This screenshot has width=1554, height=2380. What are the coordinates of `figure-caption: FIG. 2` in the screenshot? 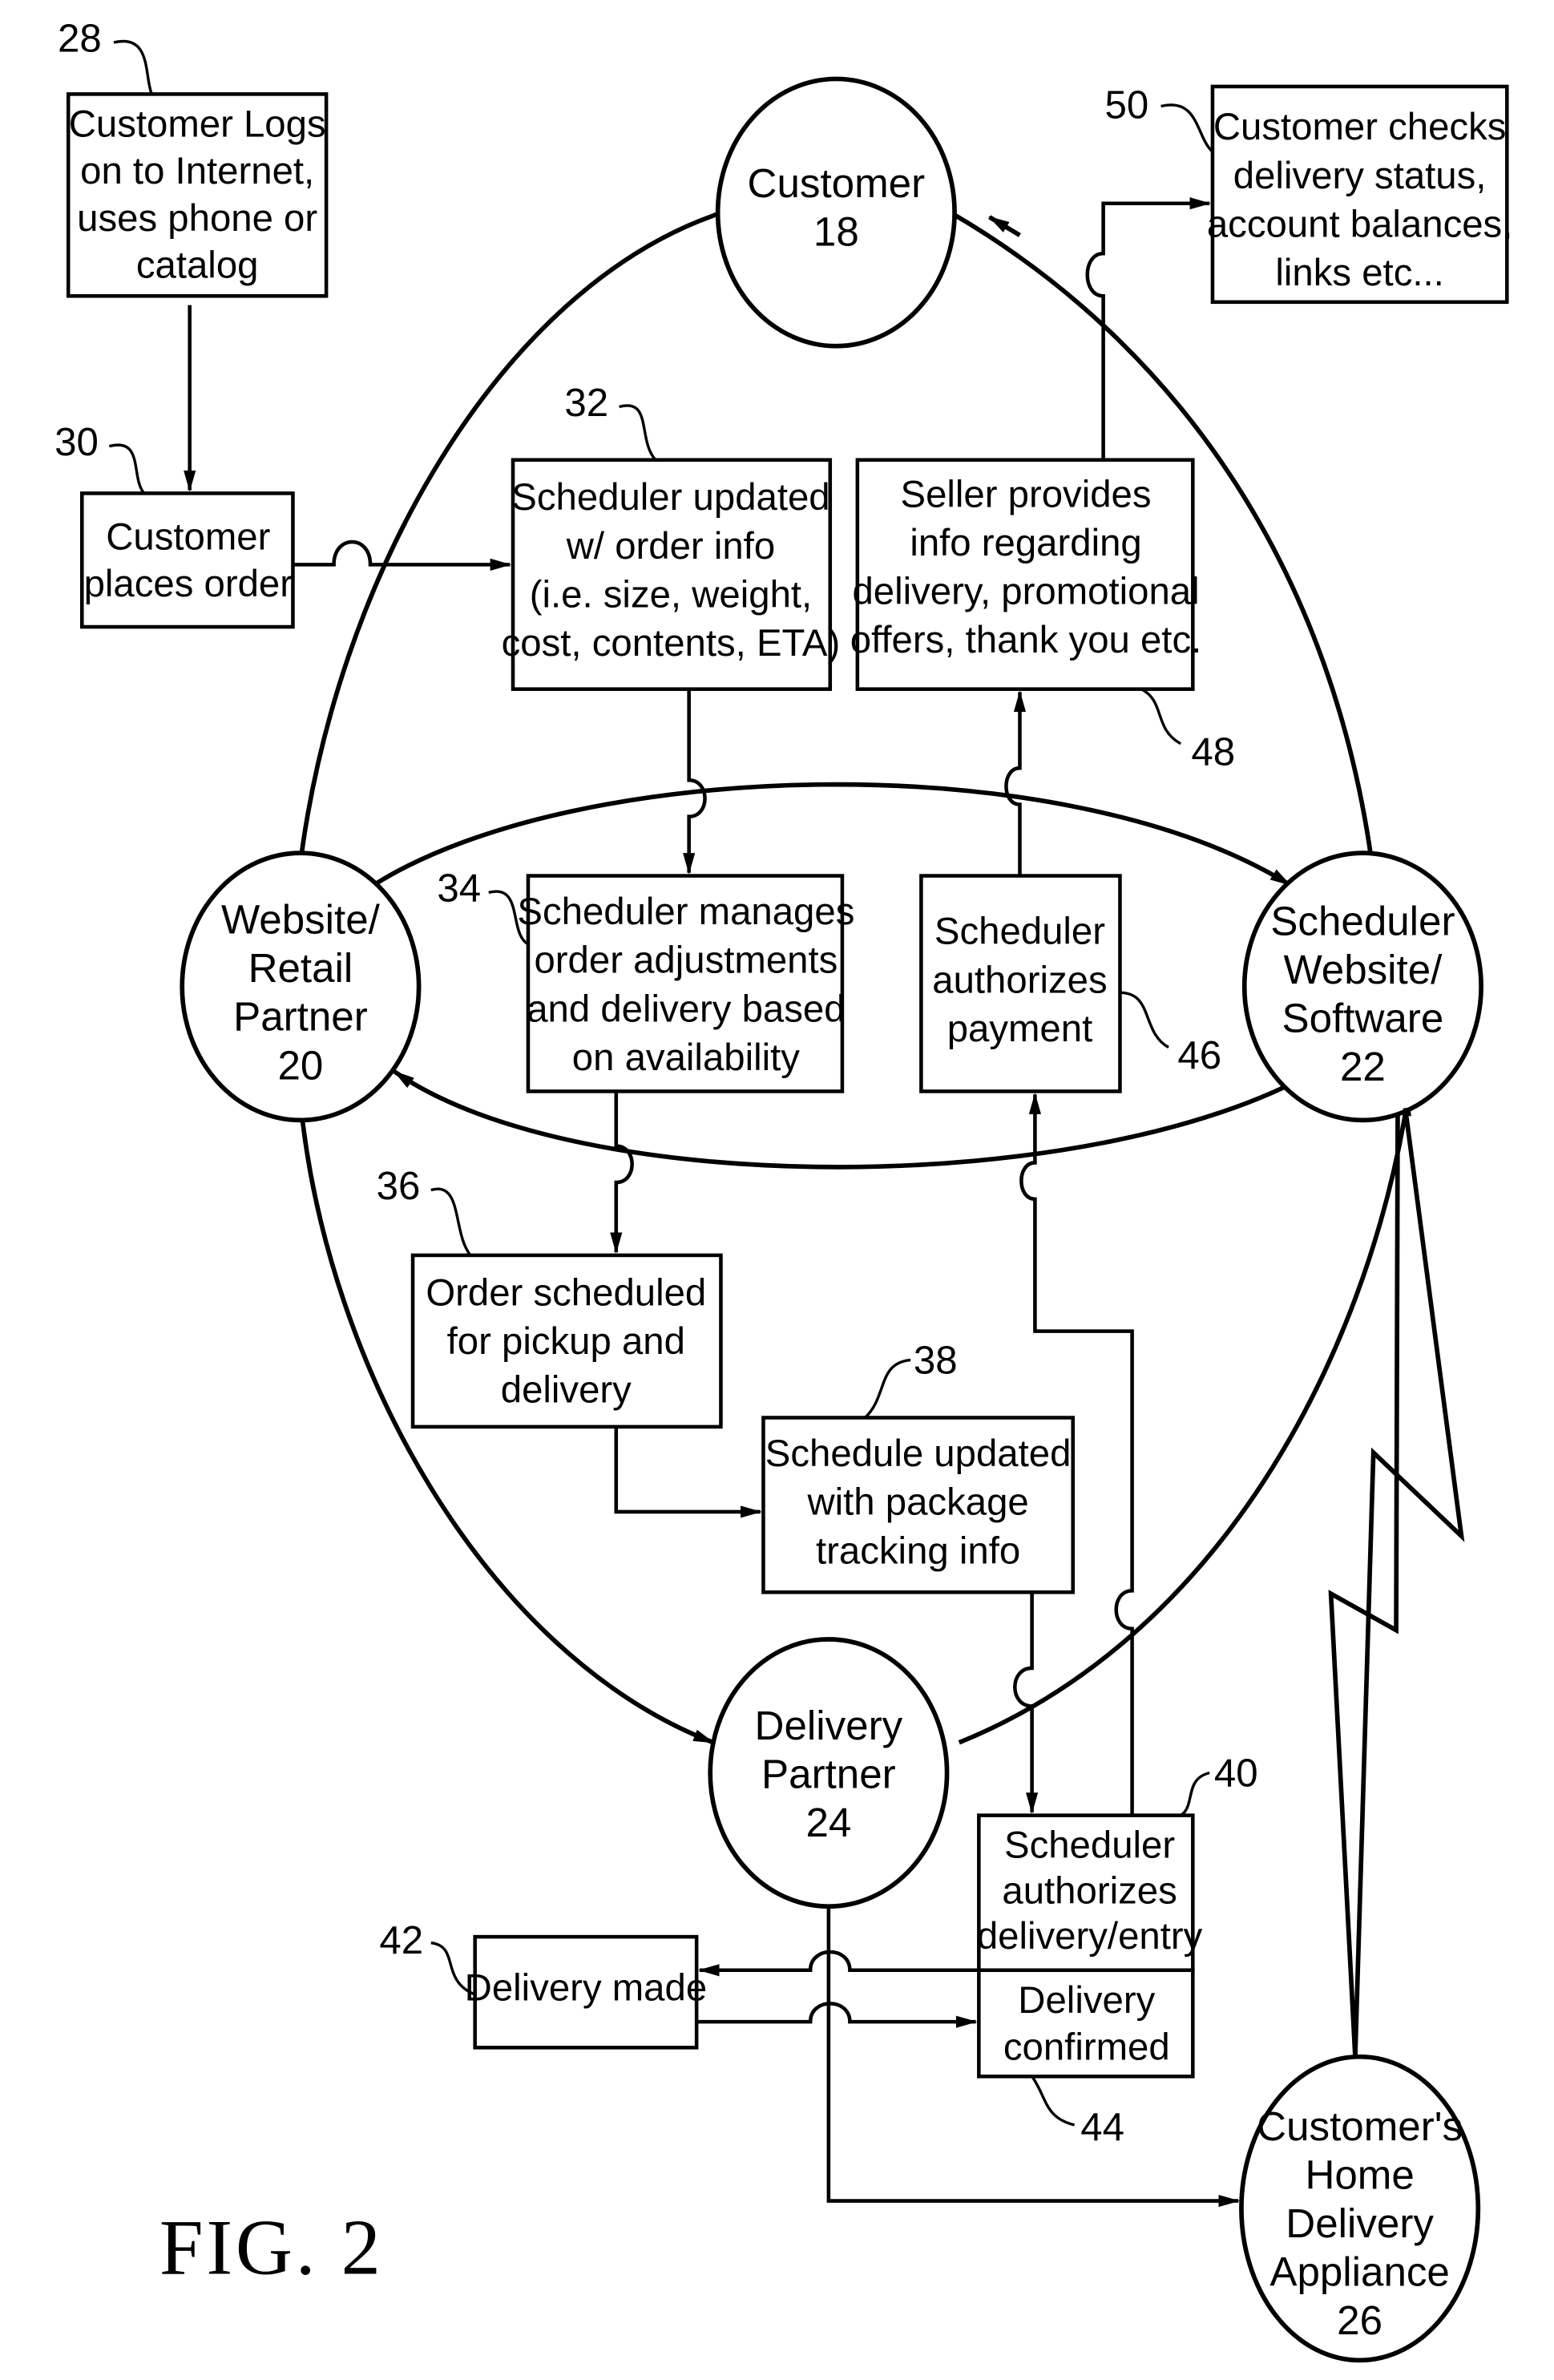 It's located at (271, 2247).